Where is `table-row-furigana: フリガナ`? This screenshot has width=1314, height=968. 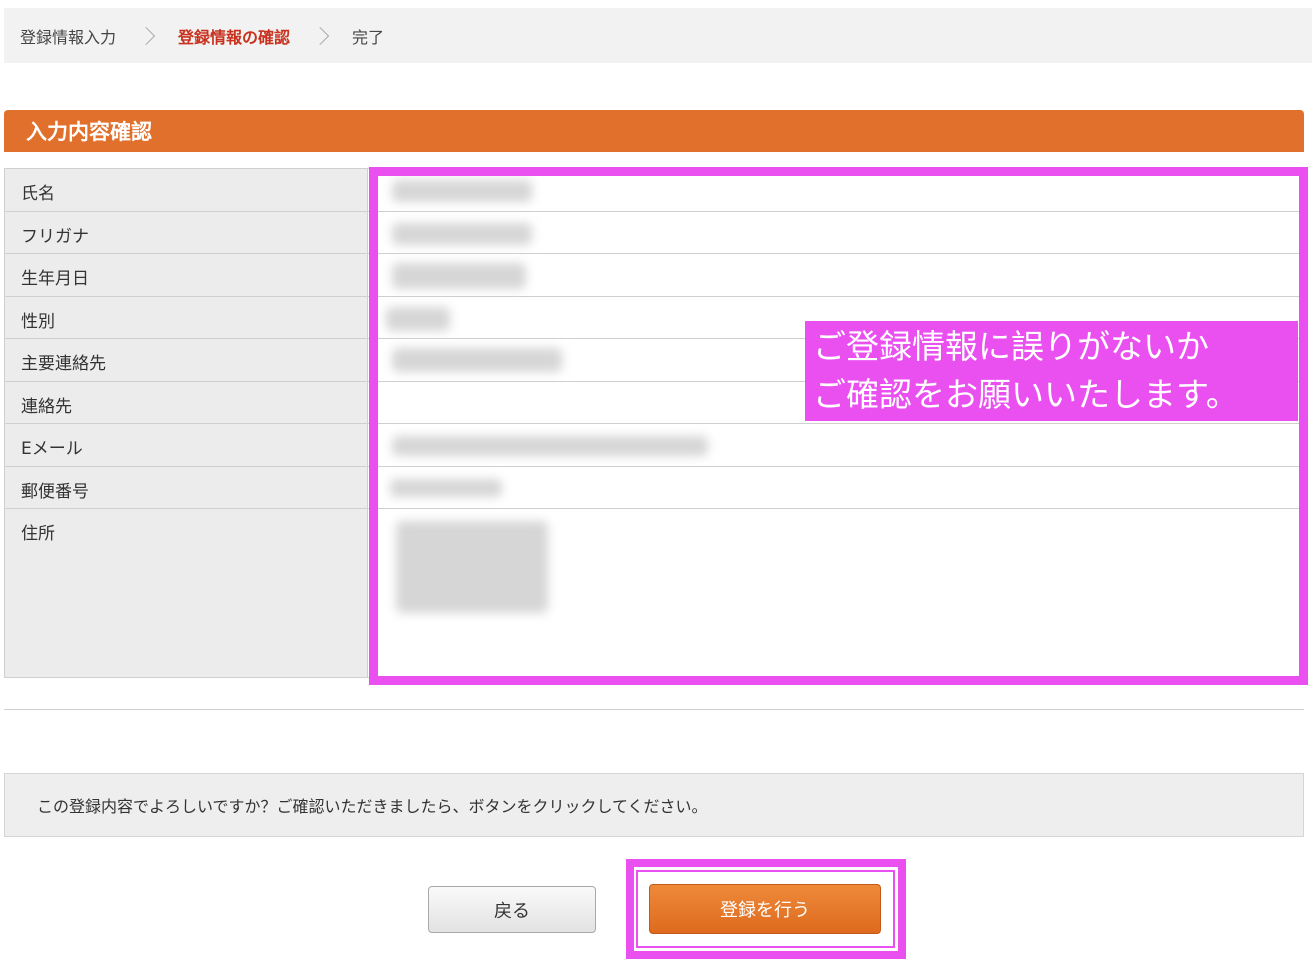 table-row-furigana: フリガナ is located at coordinates (654, 232).